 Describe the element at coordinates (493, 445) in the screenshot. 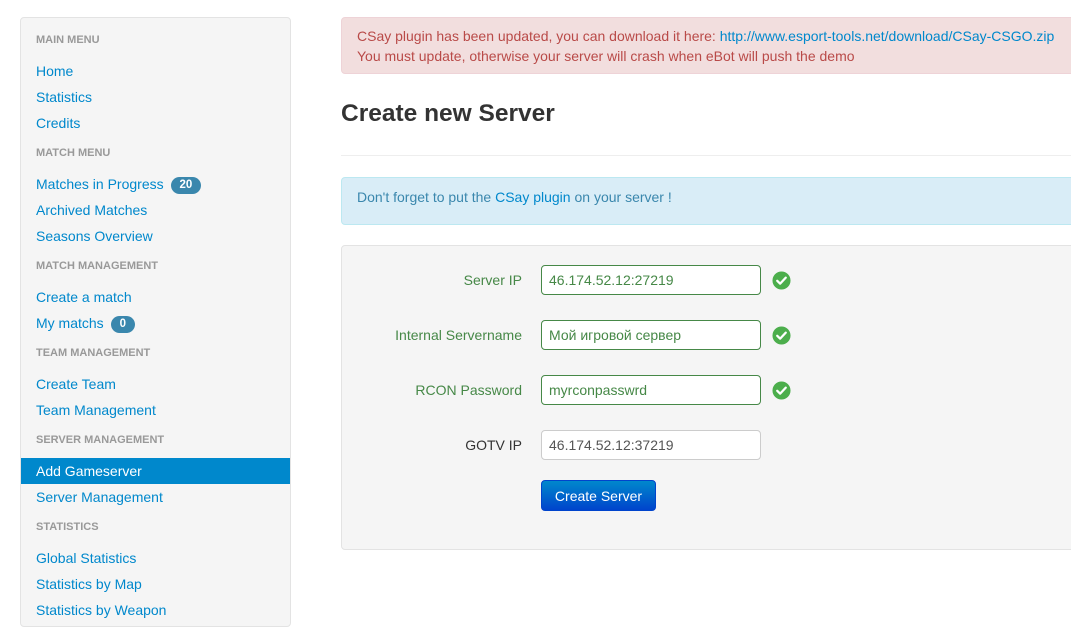

I see `gotv-ip-label: GOTV IP` at that location.